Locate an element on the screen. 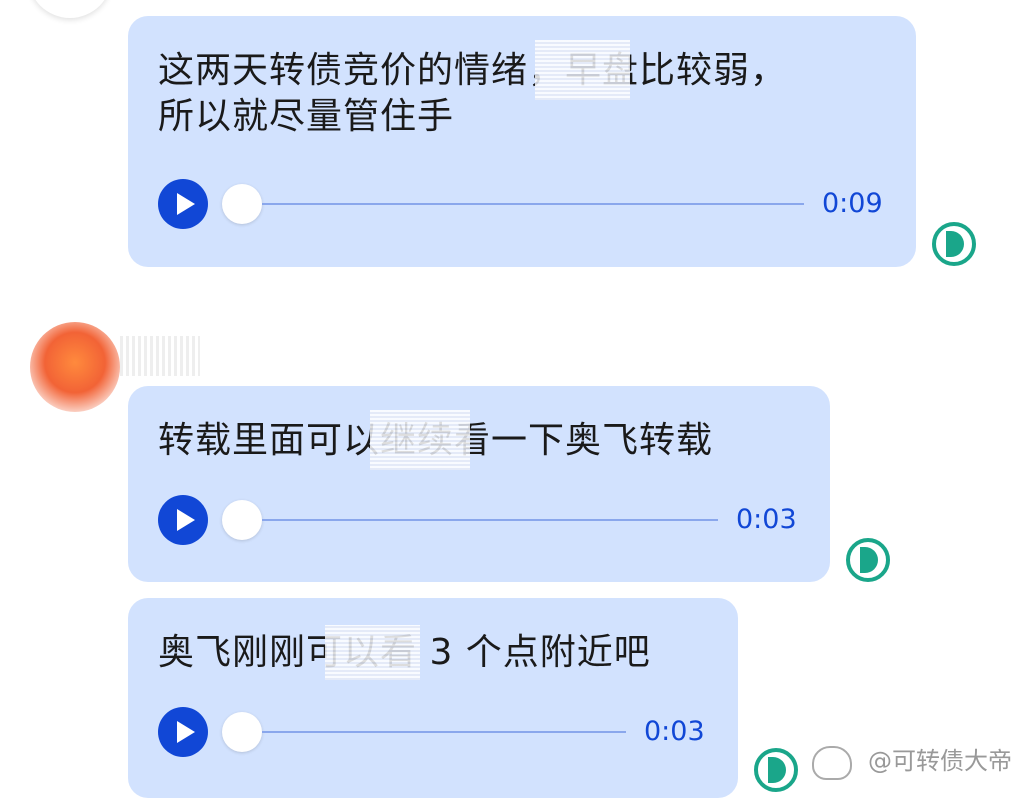  message-text: 这两天转债竞价的情绪，早盘比较弱， 所以就尽量管住手 is located at coordinates (473, 93).